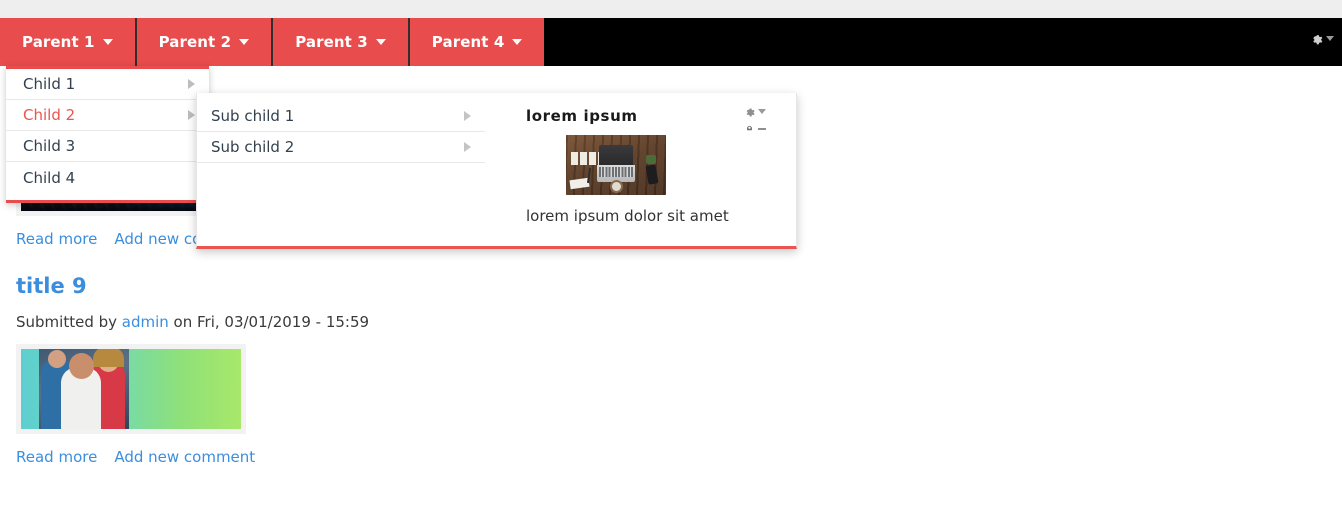  Describe the element at coordinates (616, 172) in the screenshot. I see `laptop-keyboard` at that location.